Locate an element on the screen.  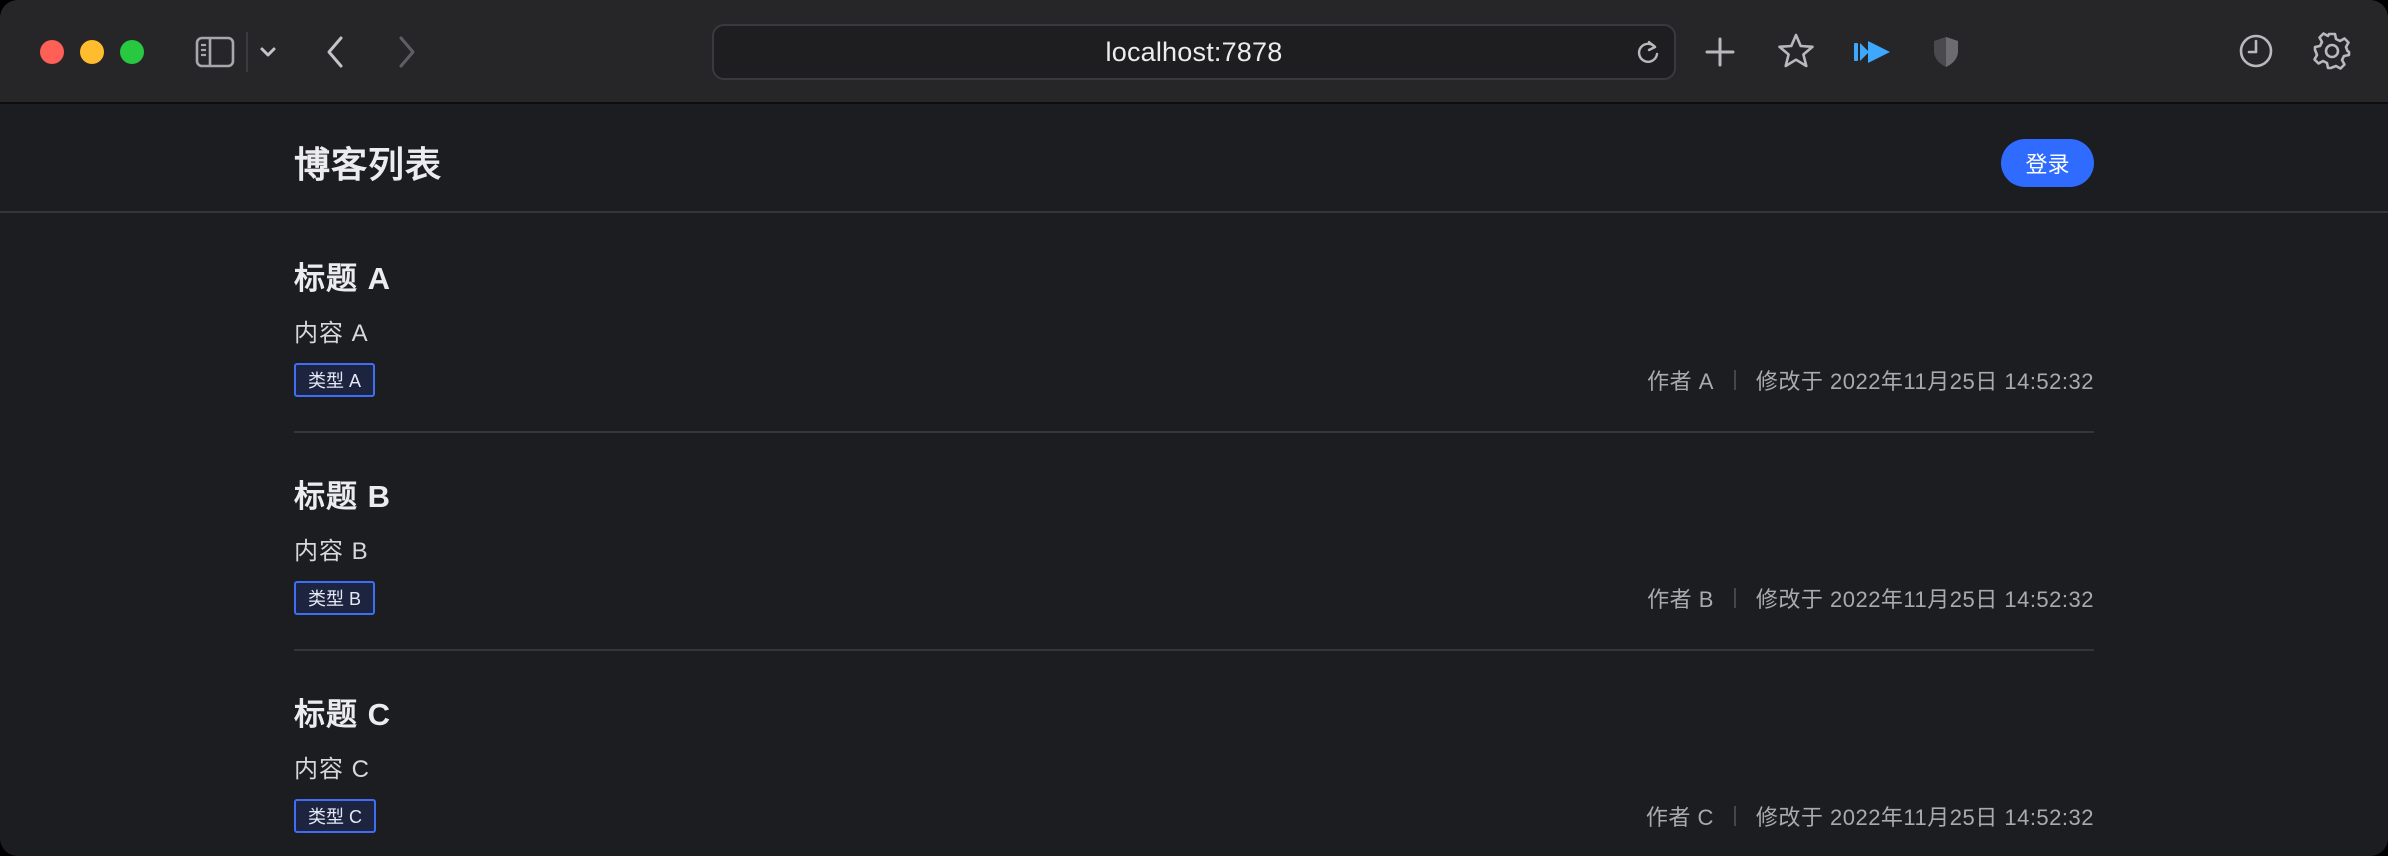
post-author: 作者 C is located at coordinates (1679, 817).